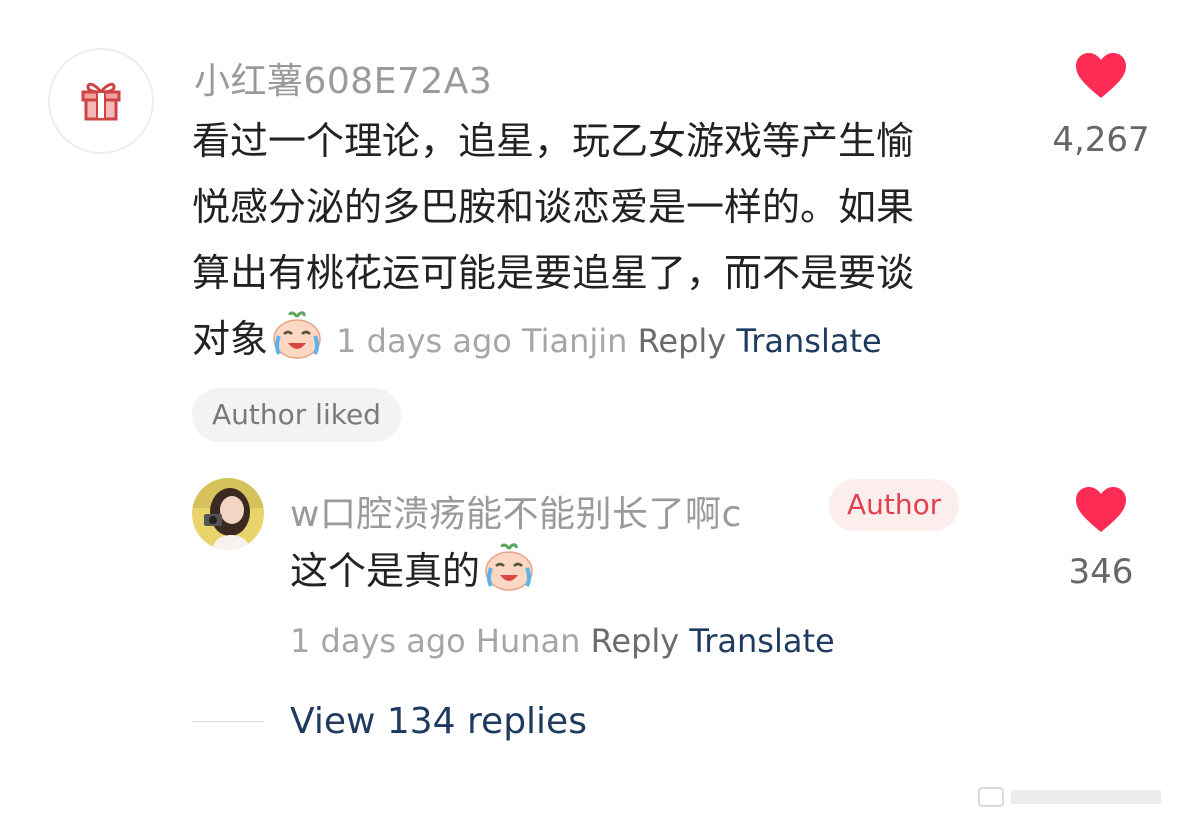 This screenshot has height=828, width=1179. I want to click on comment-text-line: 算出有桃花运可能是要追星了，而不是要谈, so click(553, 273).